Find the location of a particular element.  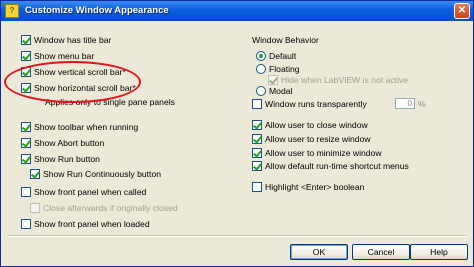

checkbox-label: Window runs transparently is located at coordinates (316, 104).